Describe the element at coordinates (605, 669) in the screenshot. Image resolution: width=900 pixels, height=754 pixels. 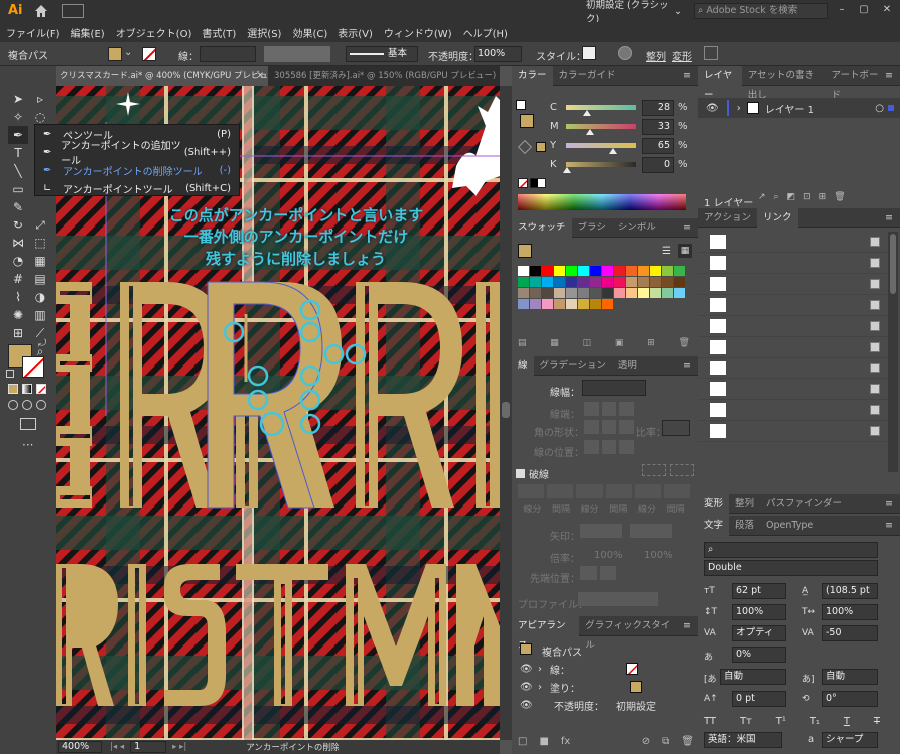
I see `appearance-row-stroke: 👁 › 線：` at that location.